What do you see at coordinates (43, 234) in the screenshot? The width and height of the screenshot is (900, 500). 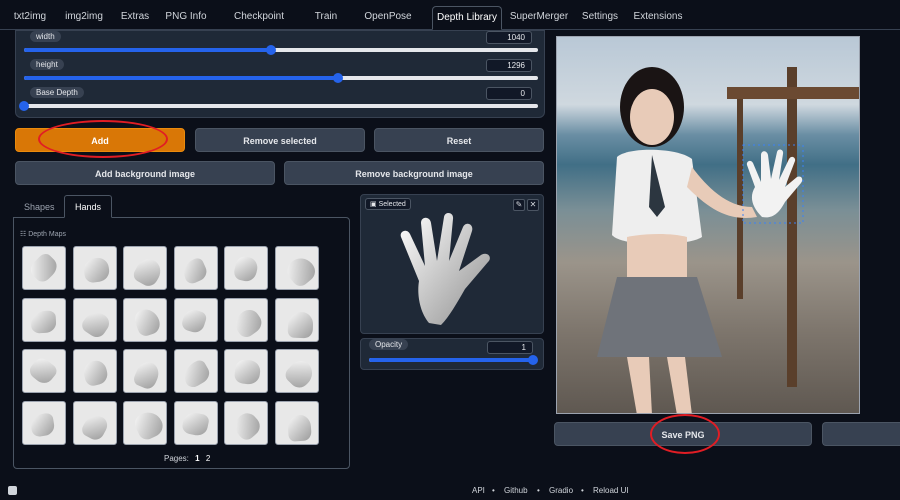 I see `depth-maps-label: ☷ Depth Maps` at bounding box center [43, 234].